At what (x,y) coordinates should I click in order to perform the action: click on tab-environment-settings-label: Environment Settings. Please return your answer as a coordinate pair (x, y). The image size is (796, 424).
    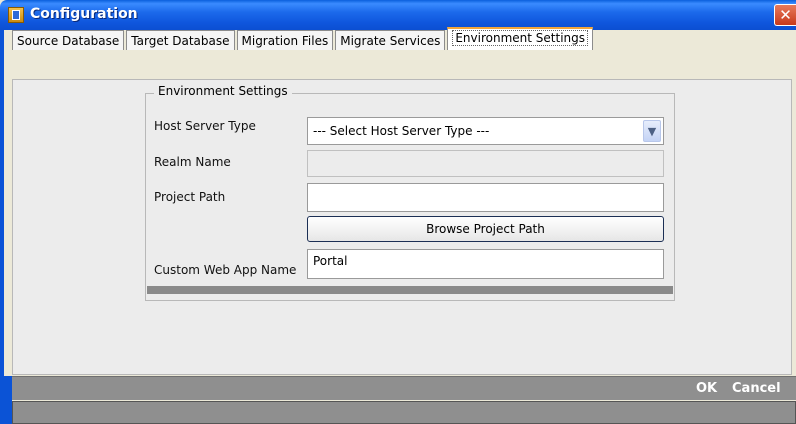
    Looking at the image, I should click on (520, 38).